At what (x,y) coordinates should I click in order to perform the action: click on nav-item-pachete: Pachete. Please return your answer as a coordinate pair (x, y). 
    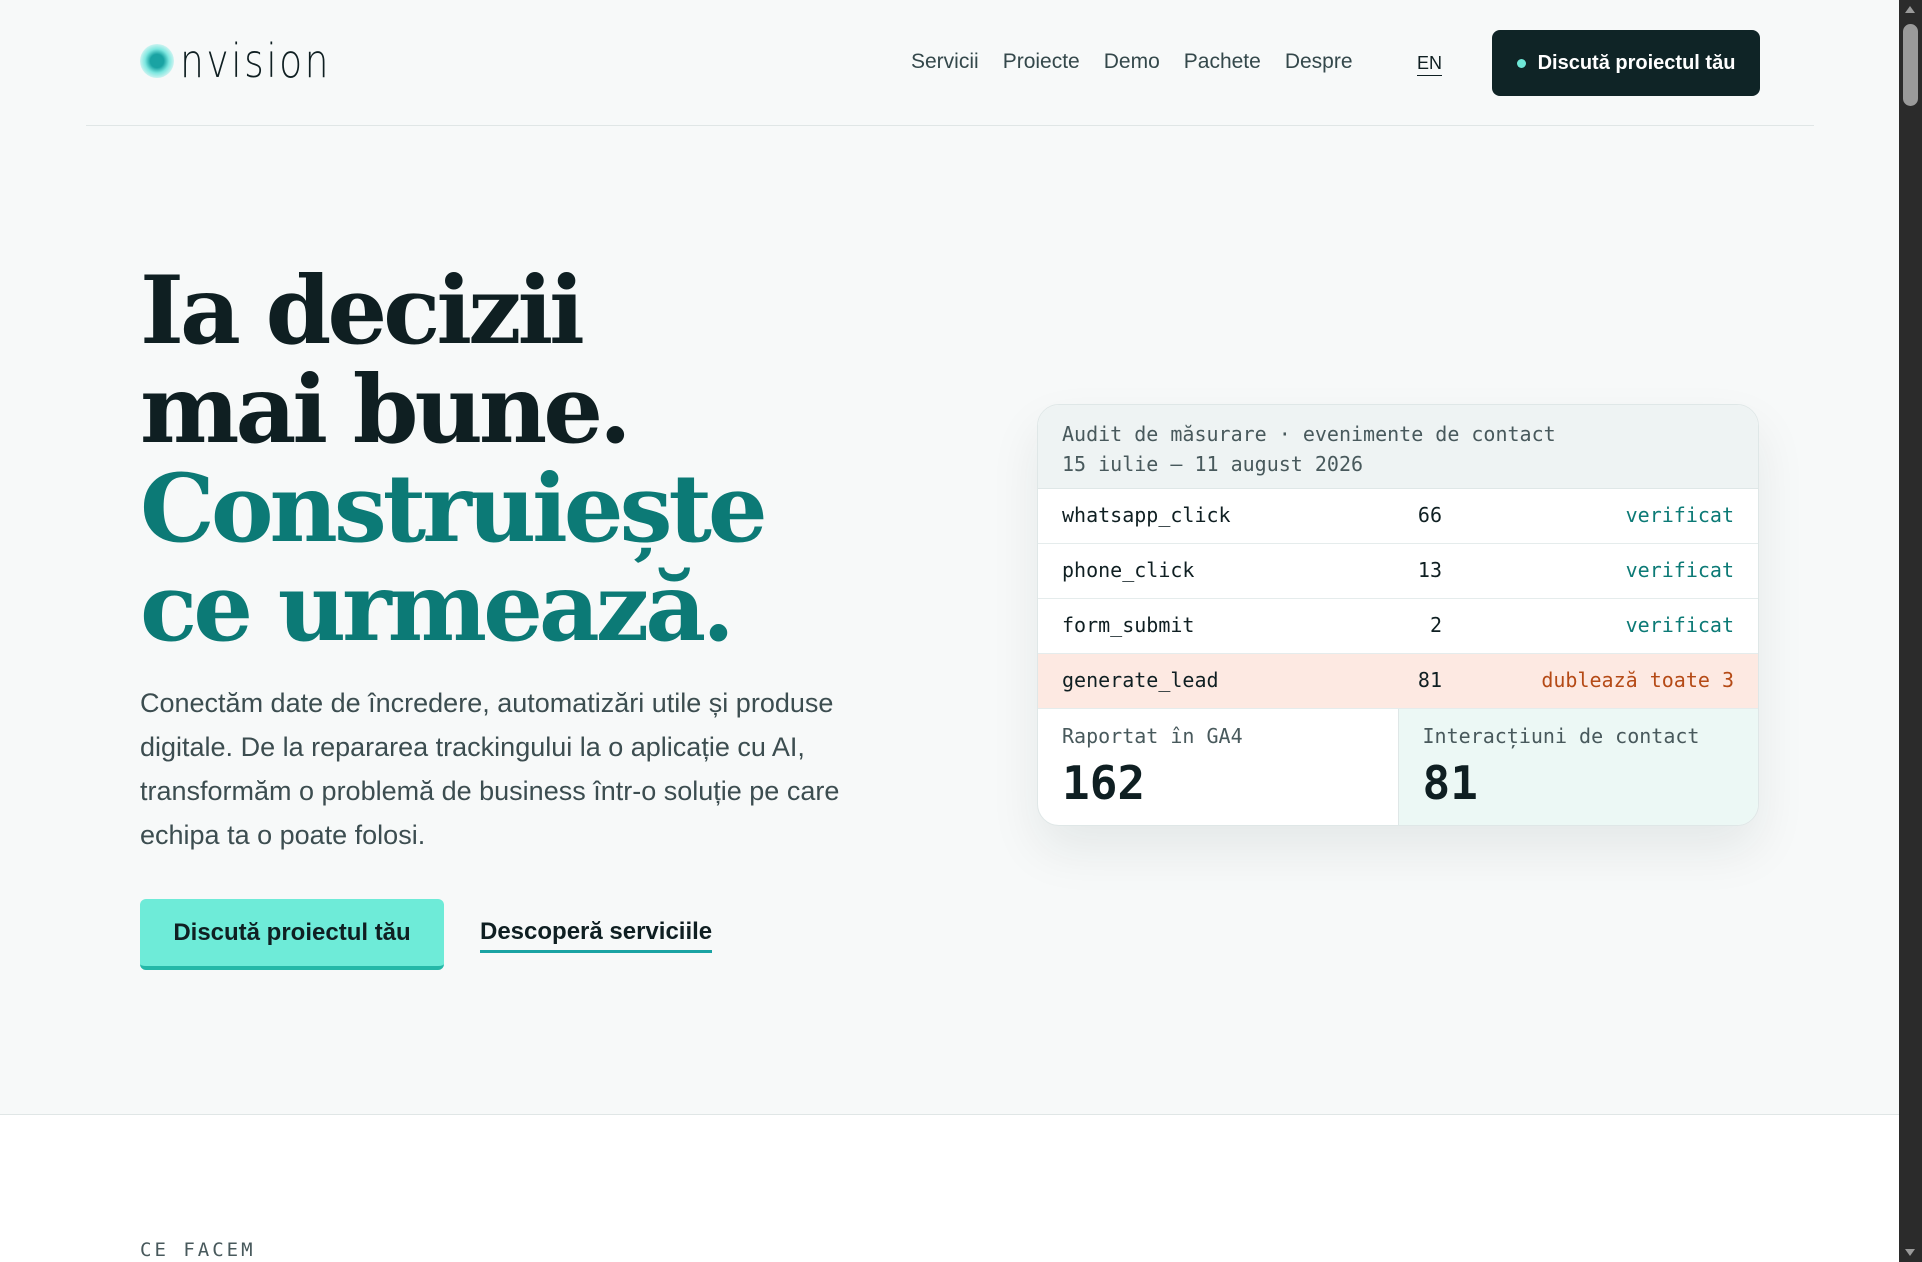
    Looking at the image, I should click on (1222, 62).